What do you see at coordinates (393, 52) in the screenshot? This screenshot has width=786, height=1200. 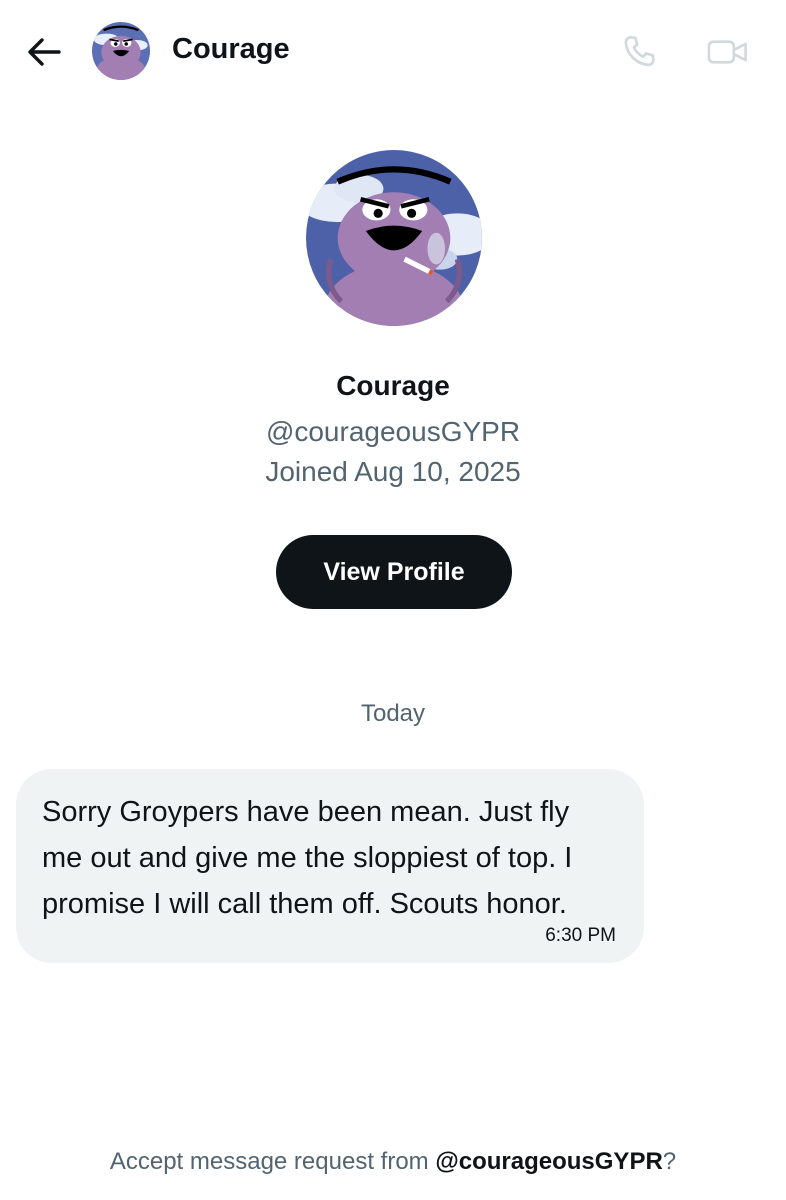 I see `conversation-header: Courage` at bounding box center [393, 52].